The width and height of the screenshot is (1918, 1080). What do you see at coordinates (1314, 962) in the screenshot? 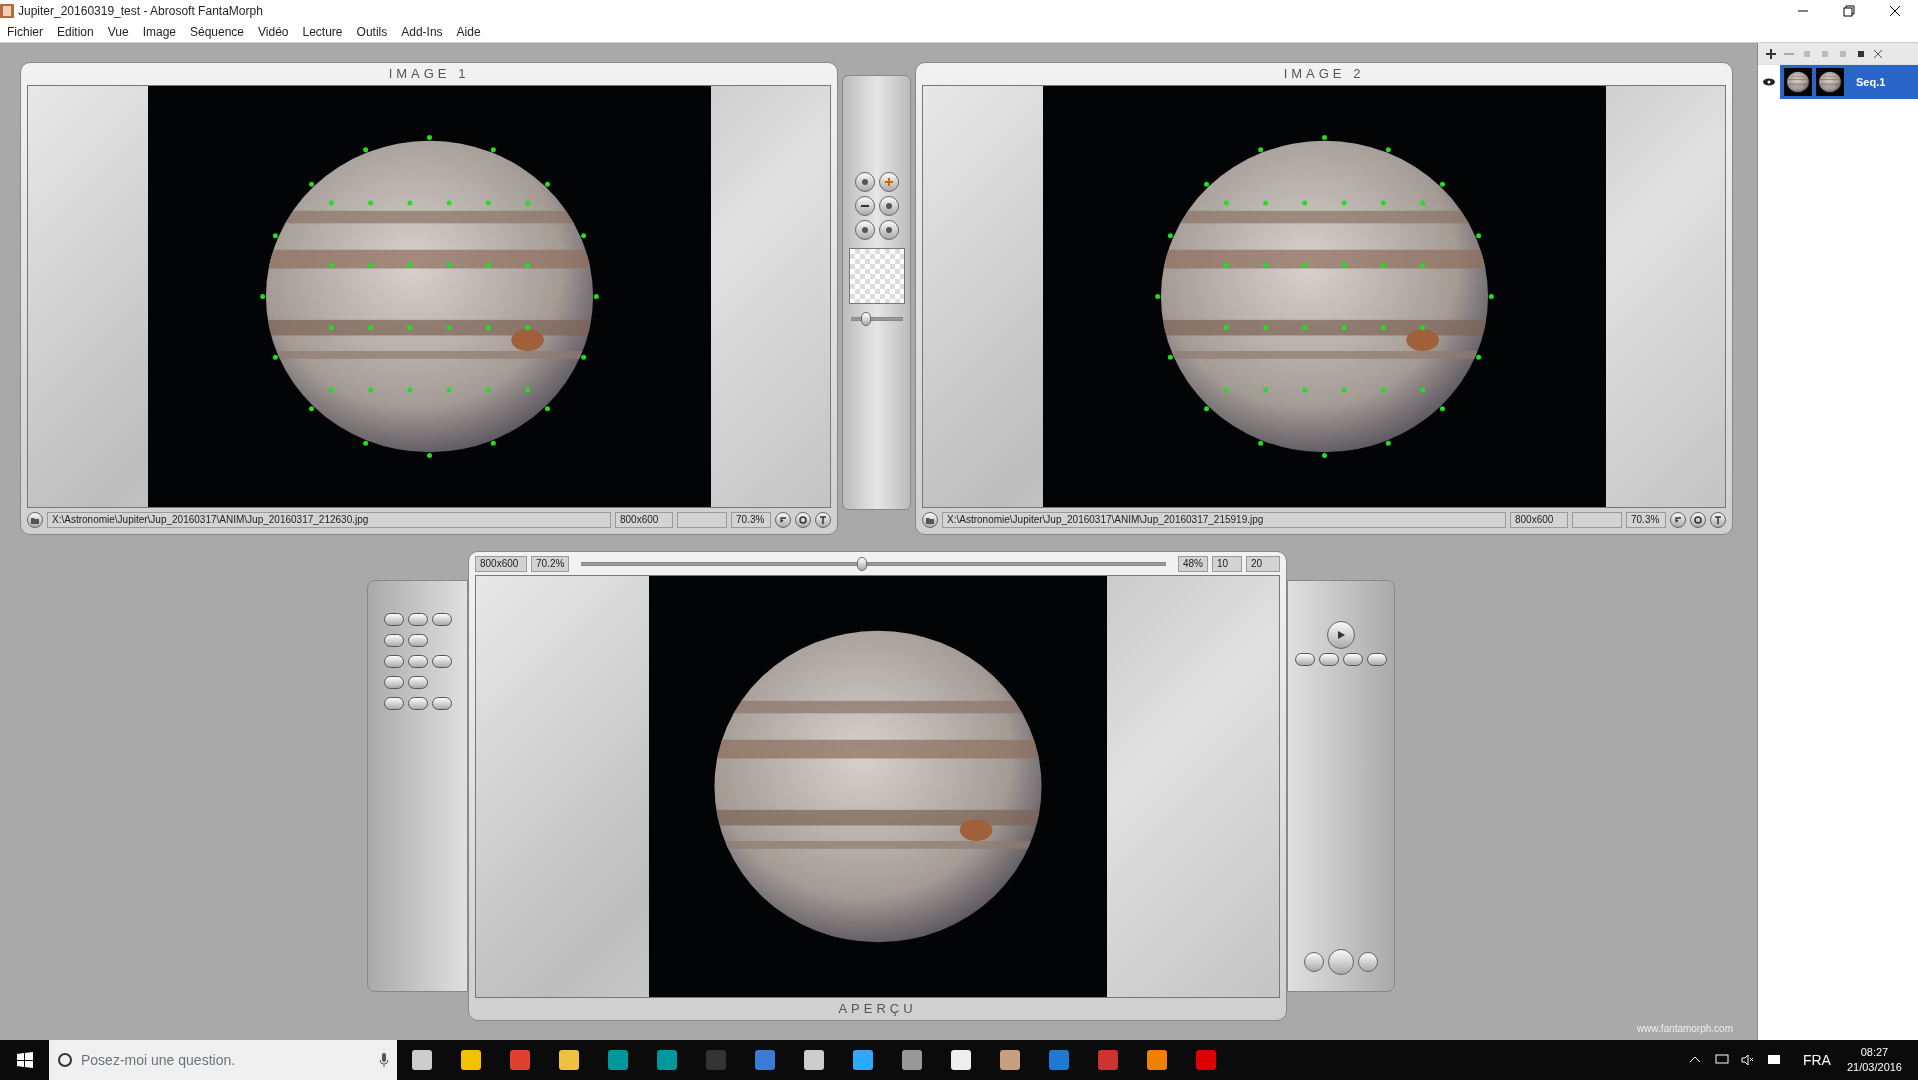
I see `export-button` at bounding box center [1314, 962].